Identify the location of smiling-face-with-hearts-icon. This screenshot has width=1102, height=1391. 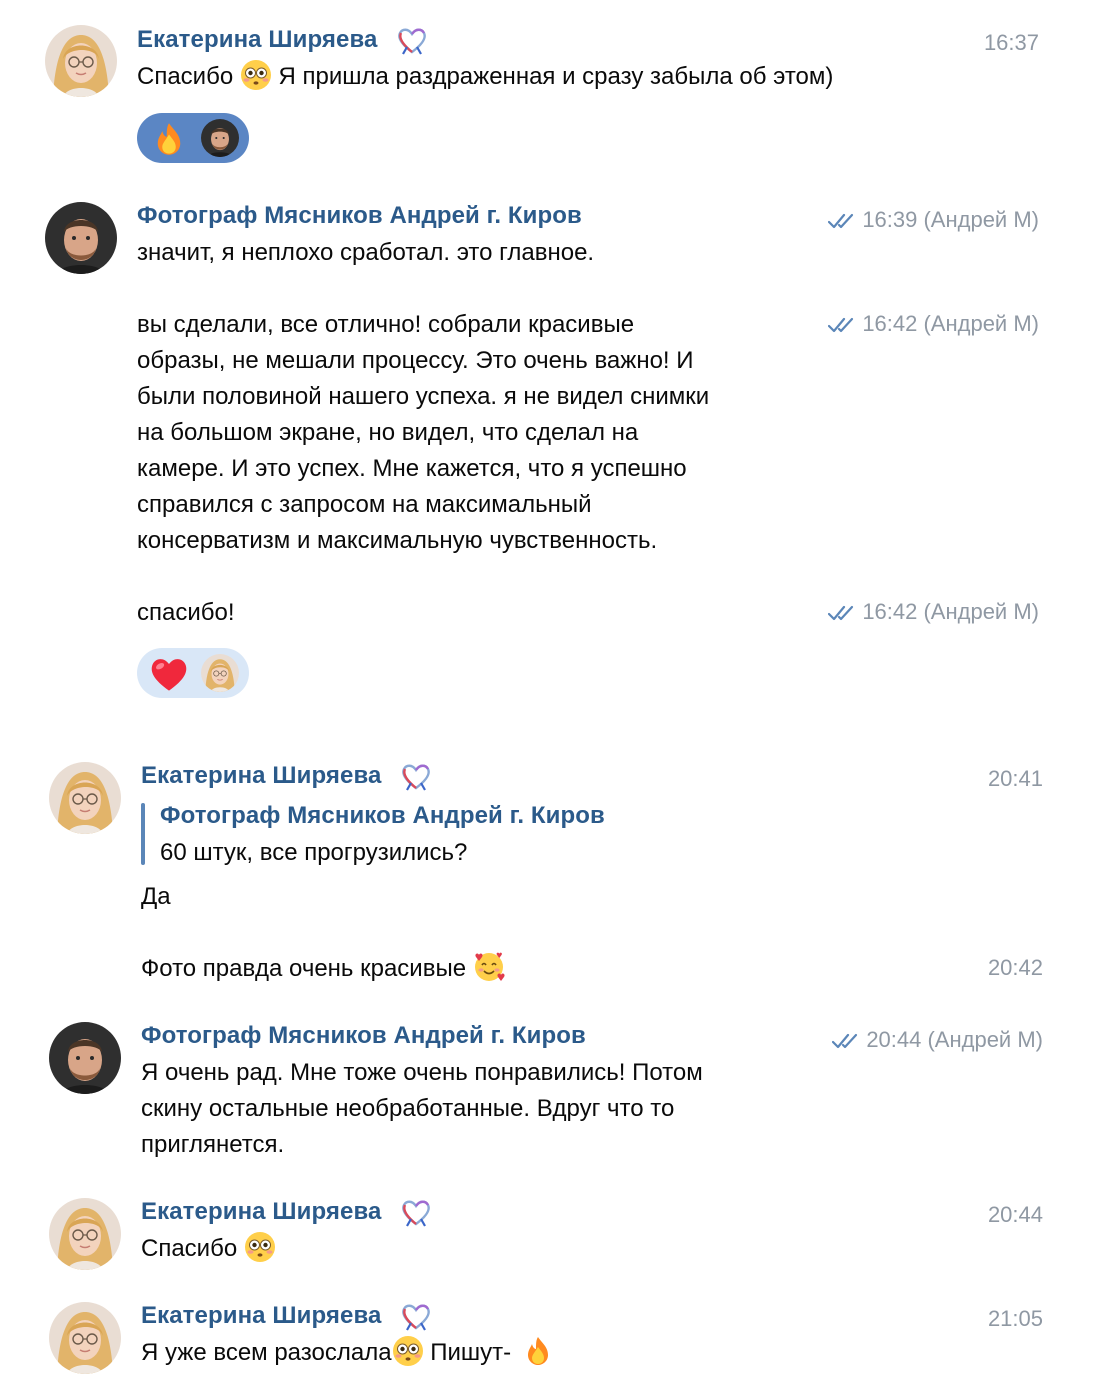
(489, 967).